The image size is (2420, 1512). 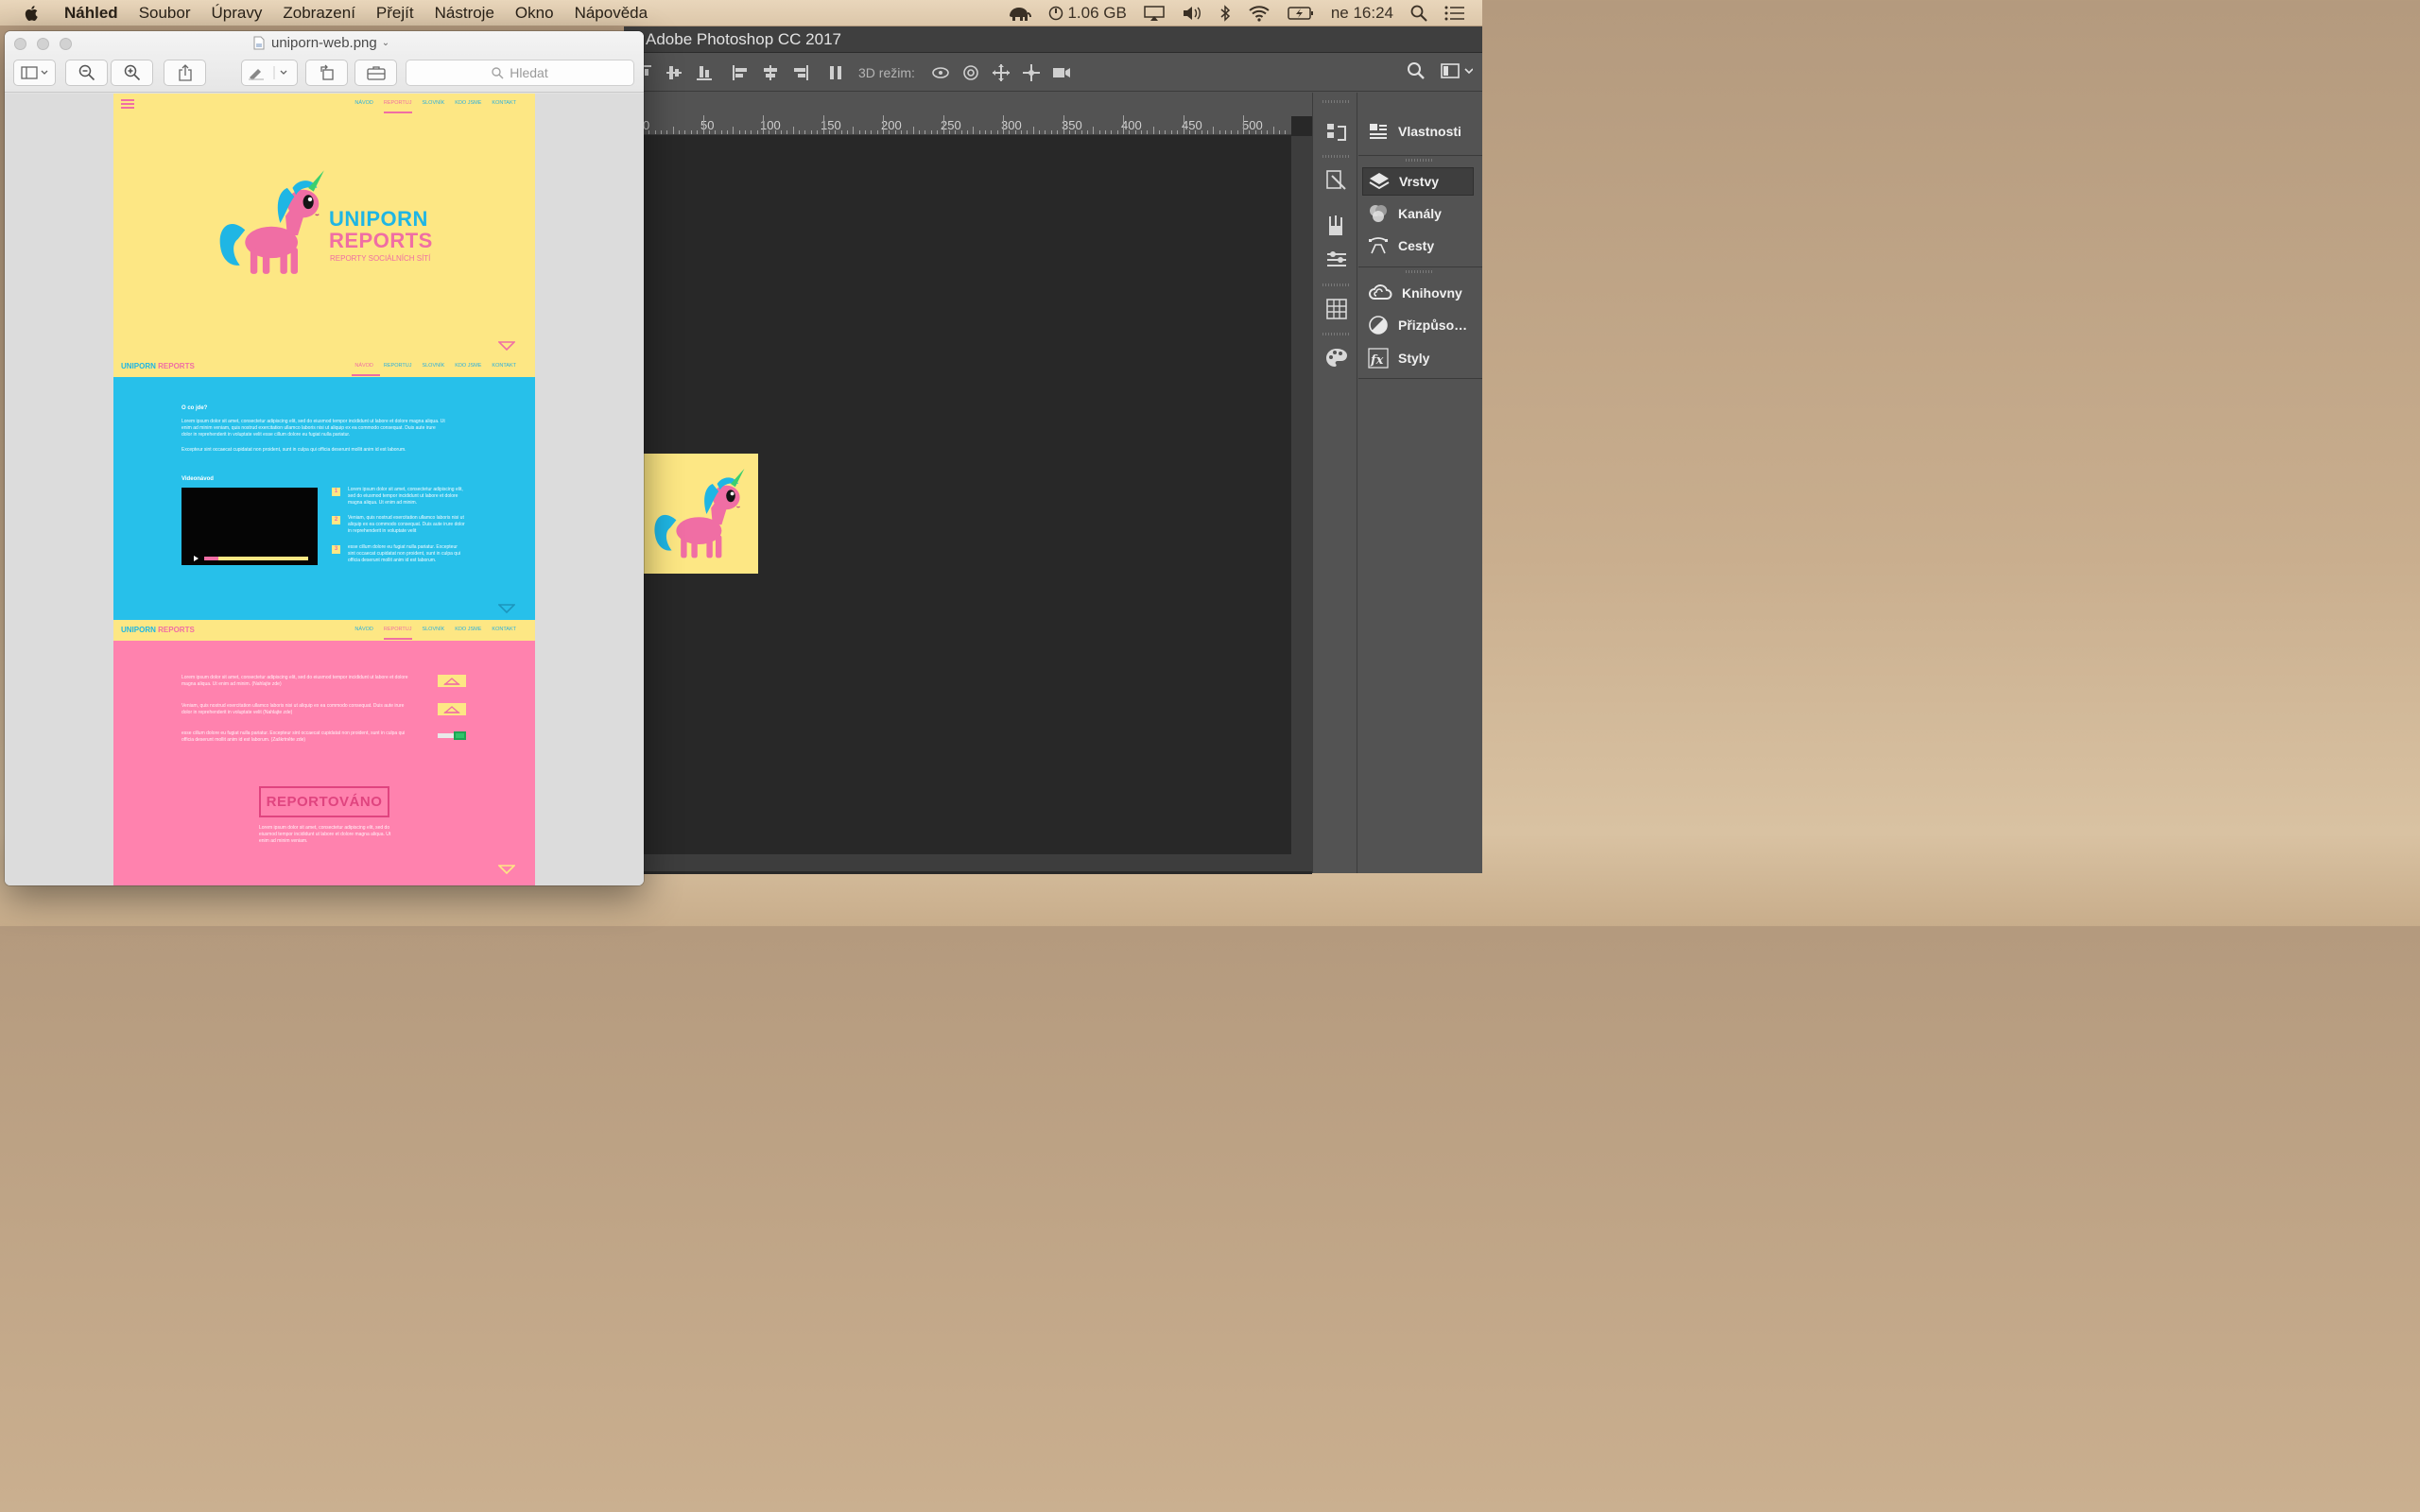 I want to click on search-field: Hledat, so click(x=520, y=73).